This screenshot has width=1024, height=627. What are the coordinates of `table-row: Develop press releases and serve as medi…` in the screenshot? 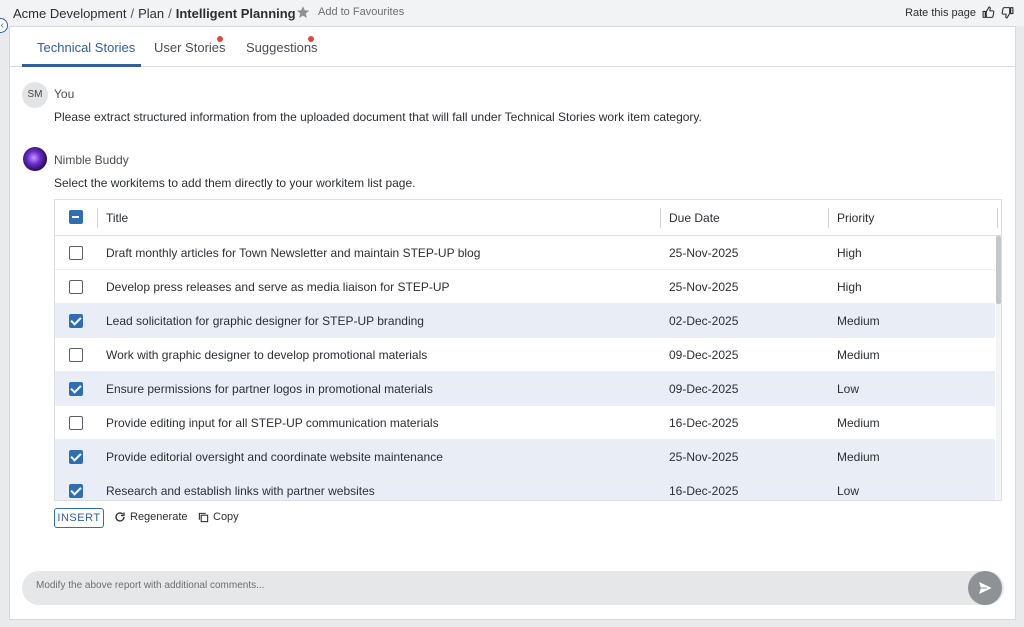 It's located at (525, 287).